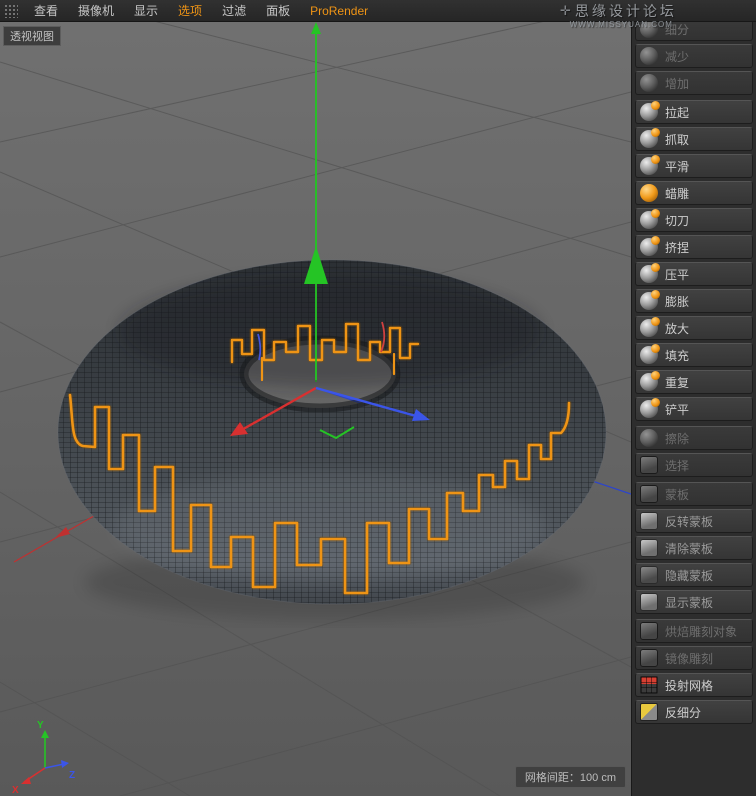  Describe the element at coordinates (689, 602) in the screenshot. I see `tool-label: 显示蒙板` at that location.